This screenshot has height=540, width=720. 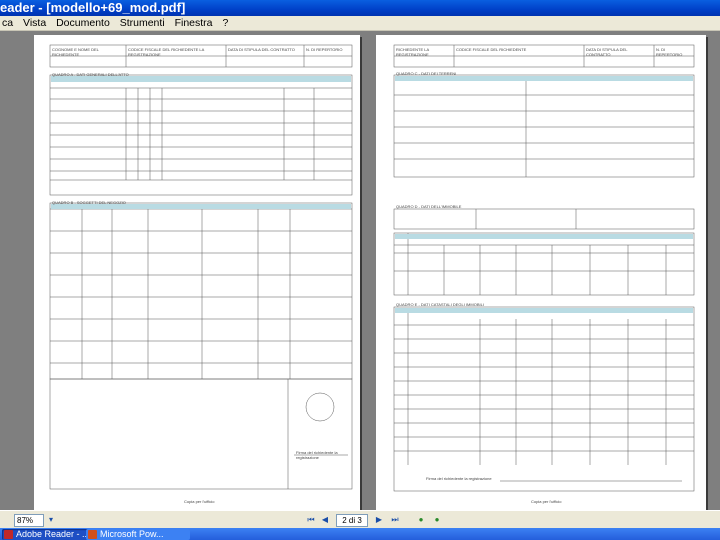 I want to click on next-page-icon: ▶, so click(x=379, y=520).